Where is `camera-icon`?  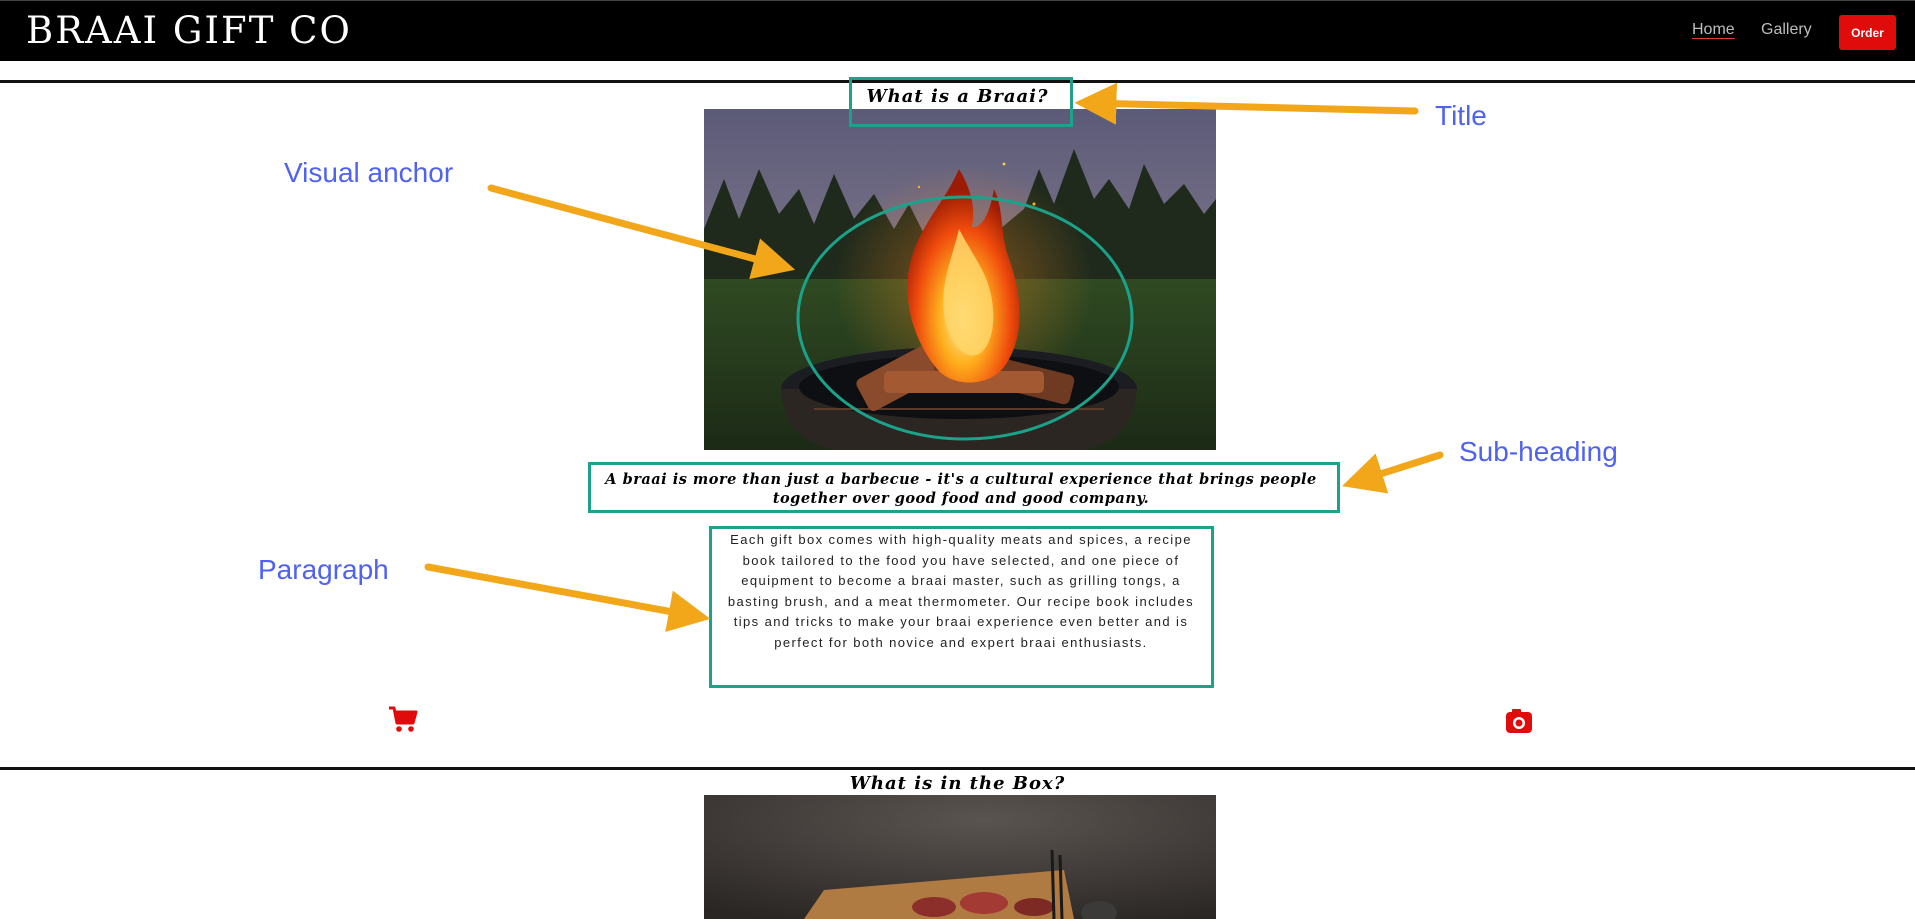 camera-icon is located at coordinates (1519, 723).